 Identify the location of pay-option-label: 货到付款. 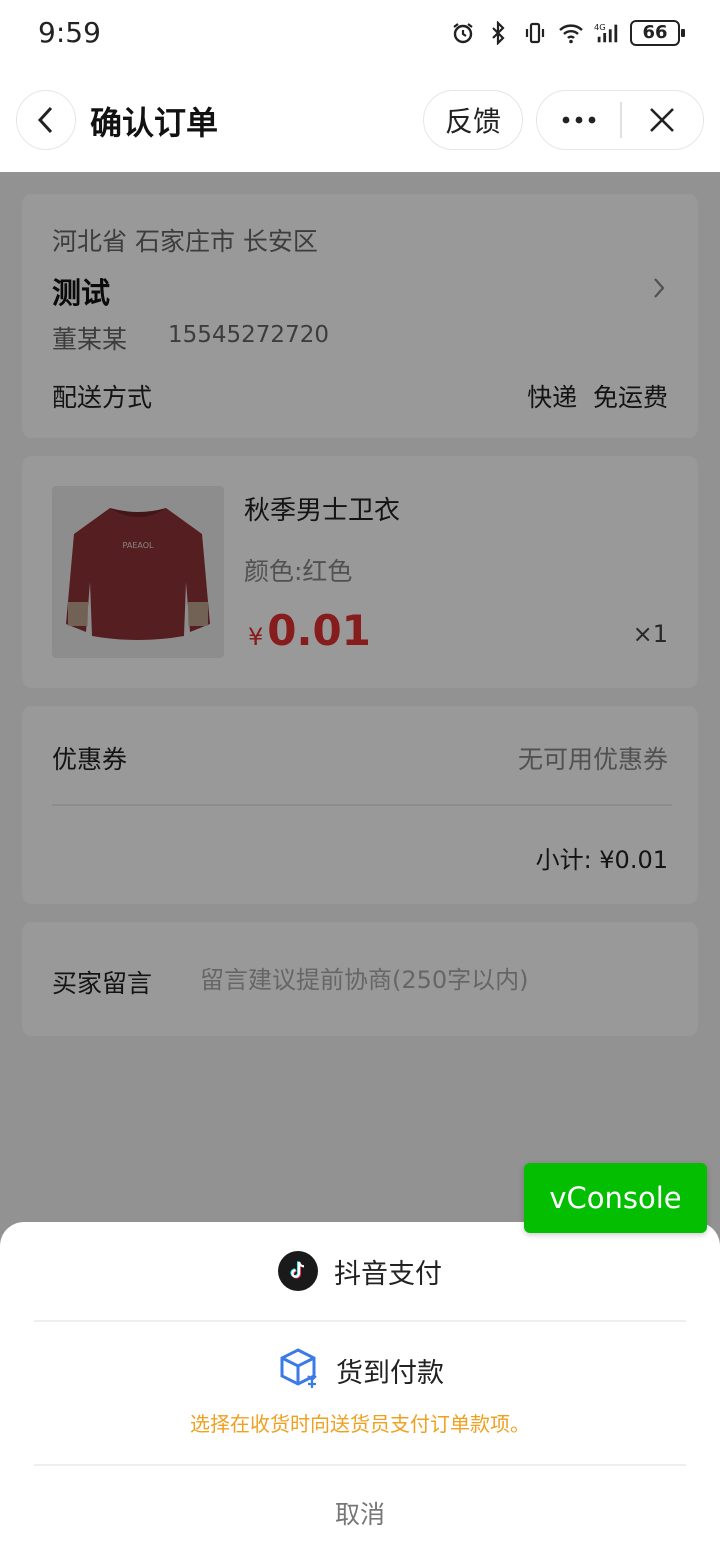
(390, 1373).